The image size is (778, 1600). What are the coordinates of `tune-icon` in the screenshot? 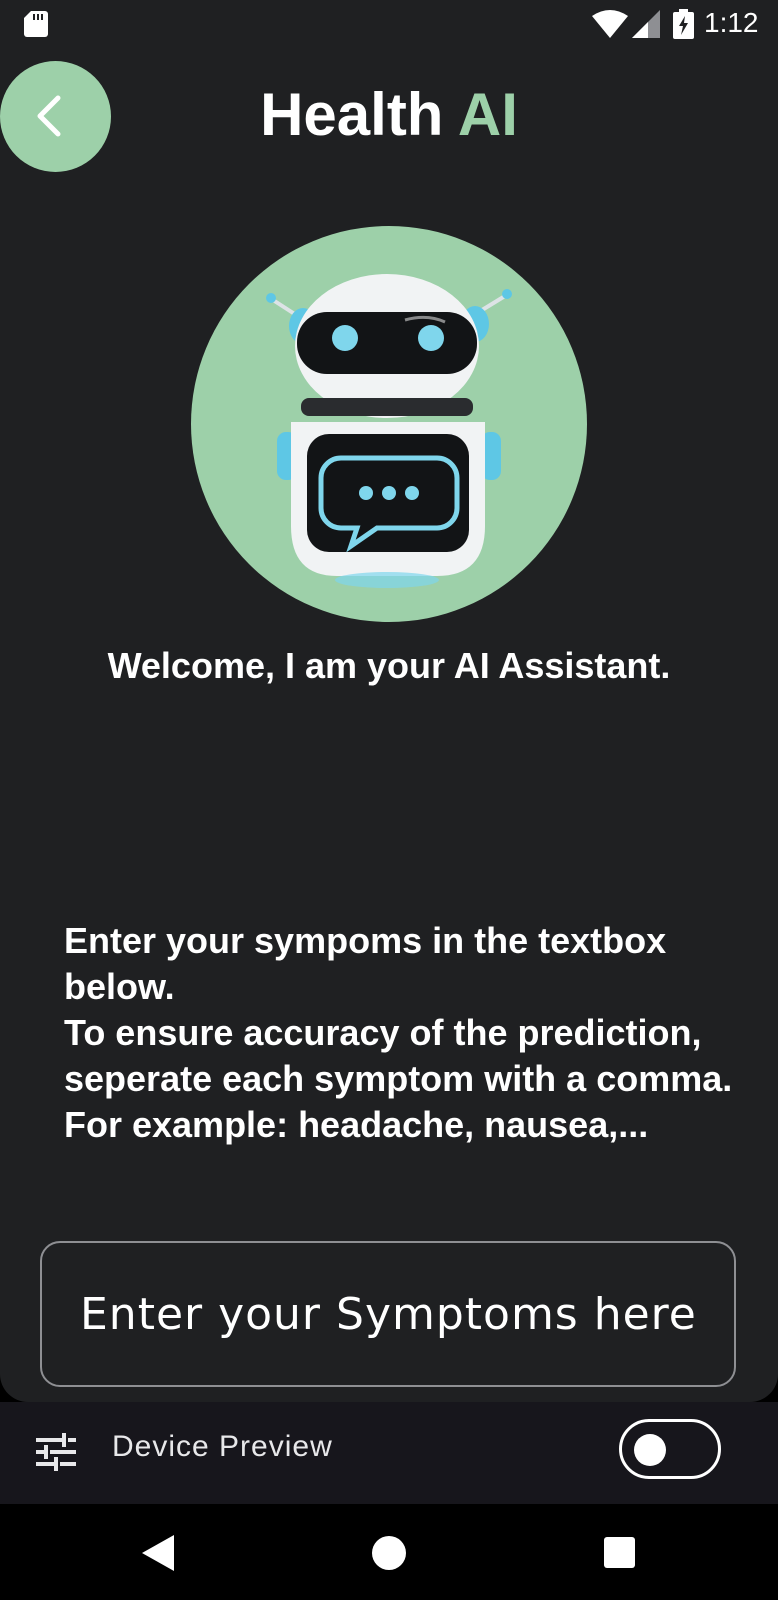 It's located at (56, 1452).